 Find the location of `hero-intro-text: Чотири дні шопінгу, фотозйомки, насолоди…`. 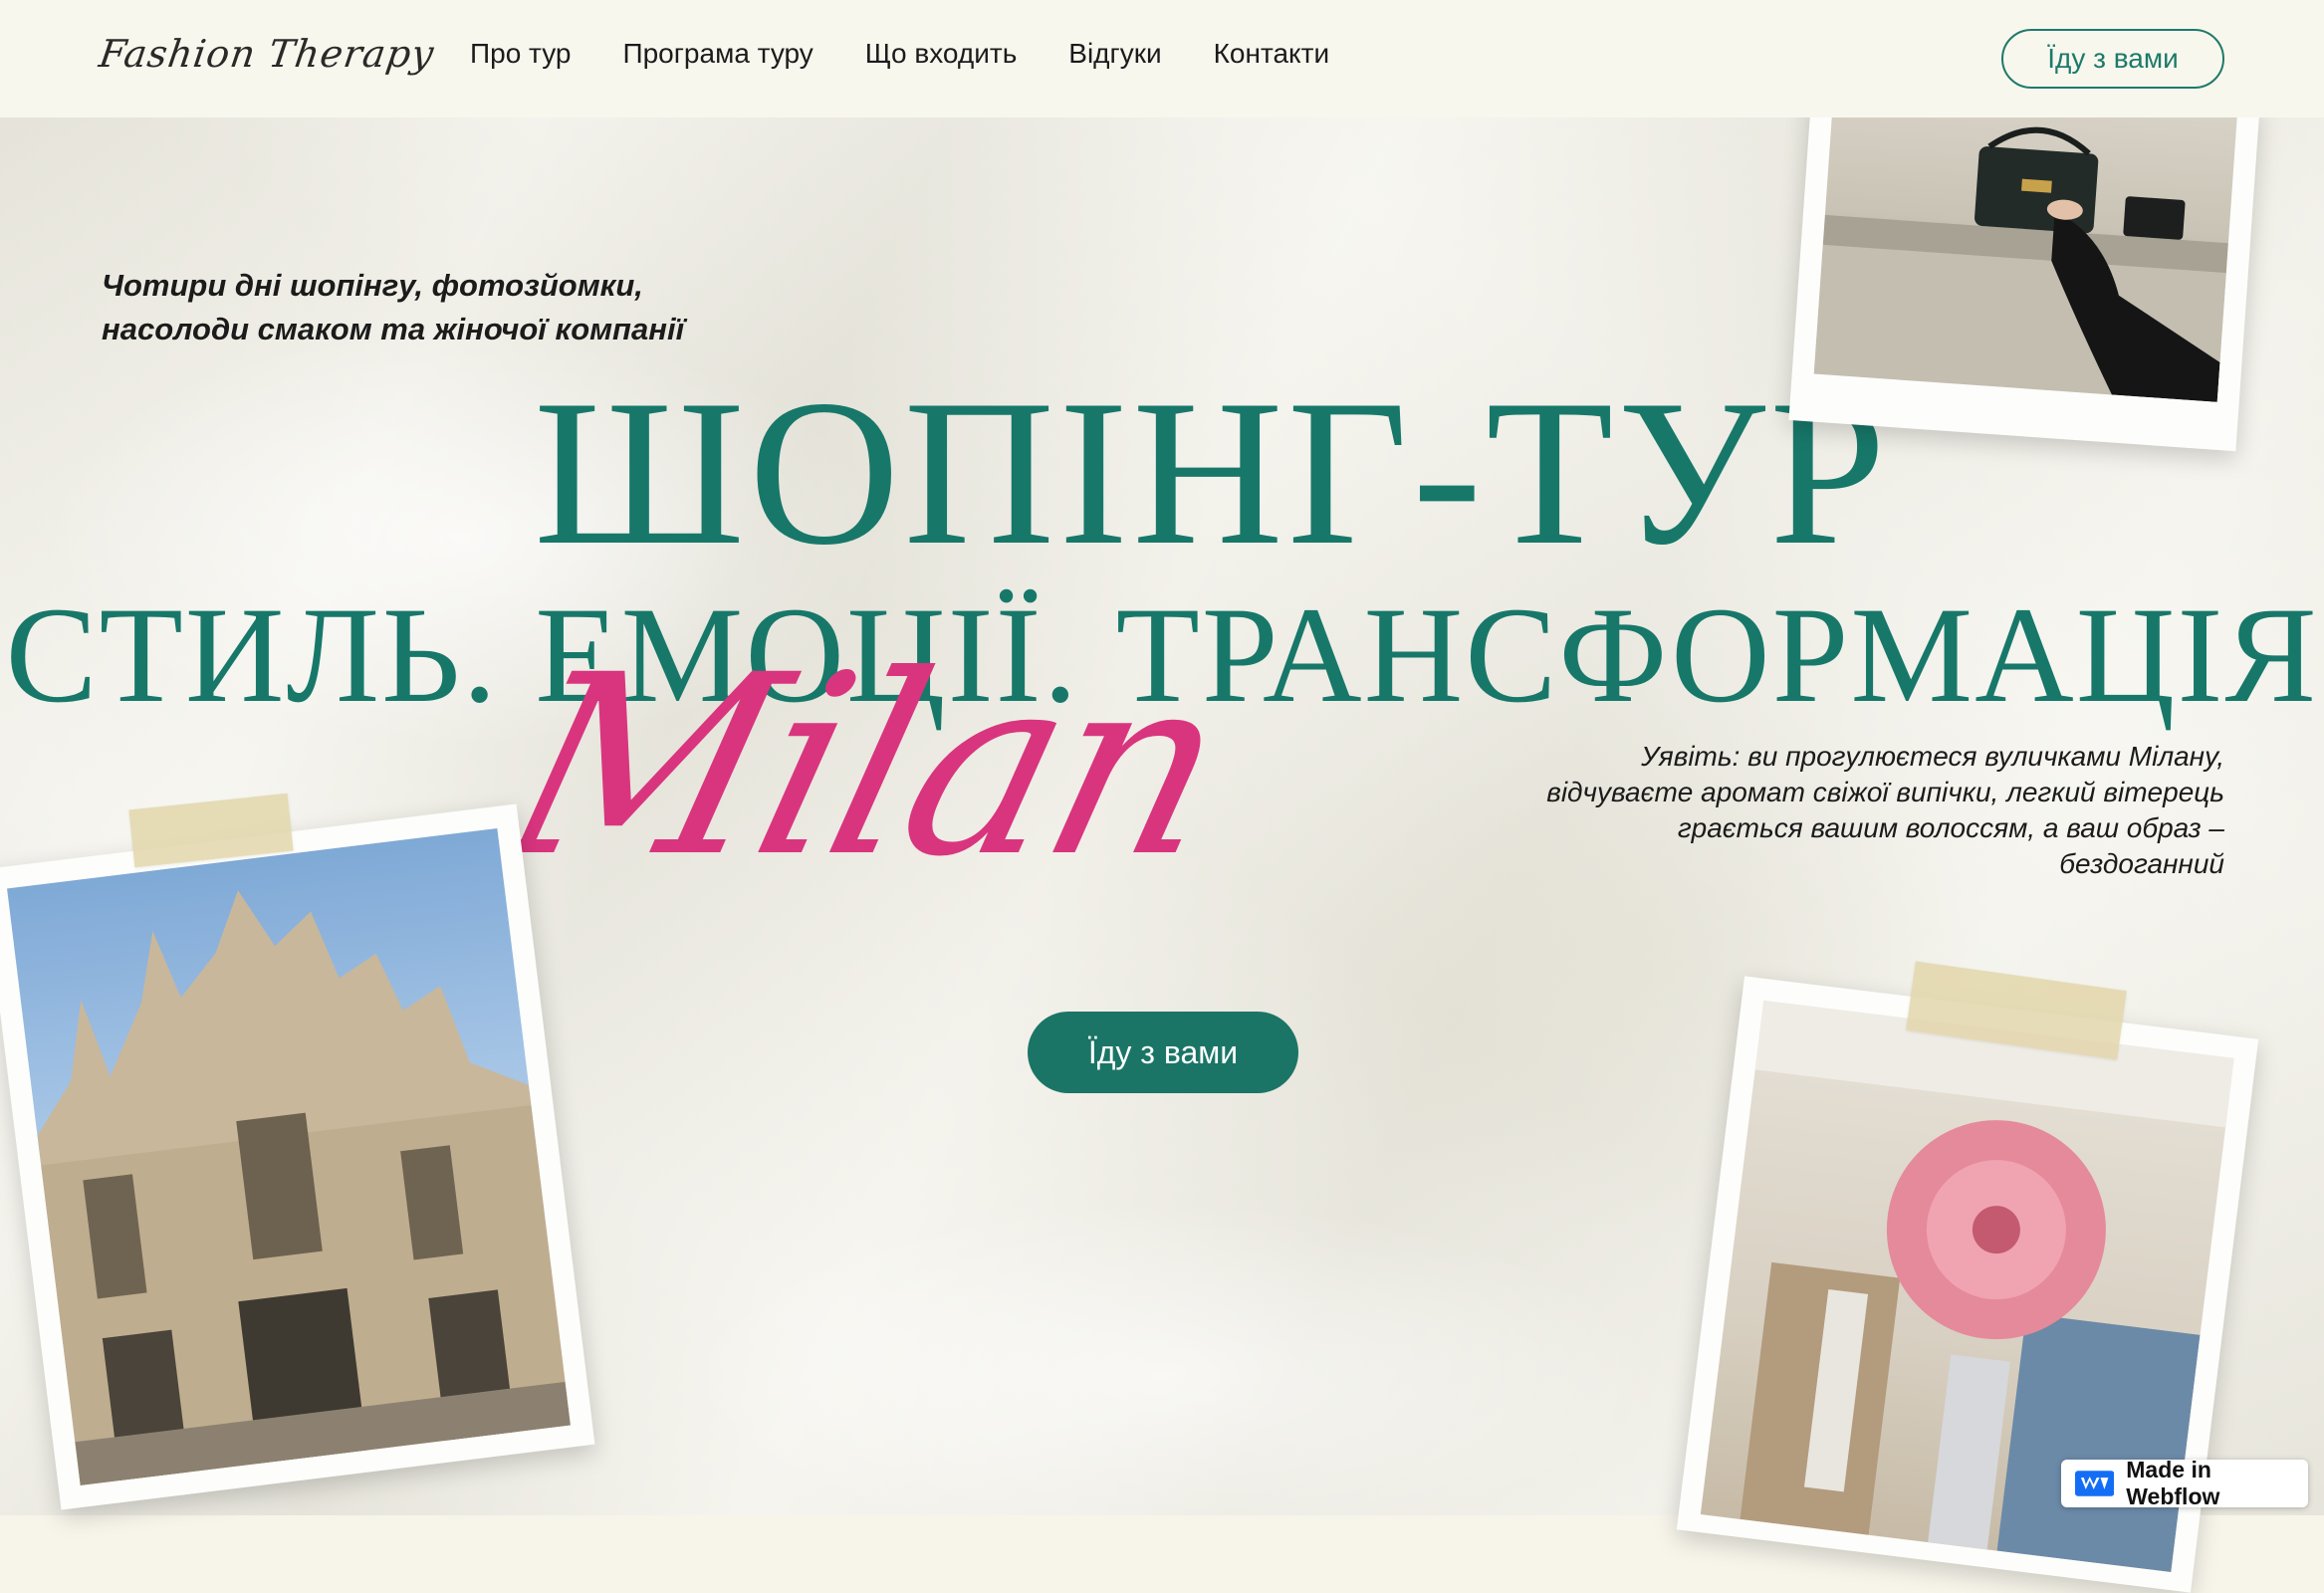

hero-intro-text: Чотири дні шопінгу, фотозйомки, насолоди… is located at coordinates (393, 307).